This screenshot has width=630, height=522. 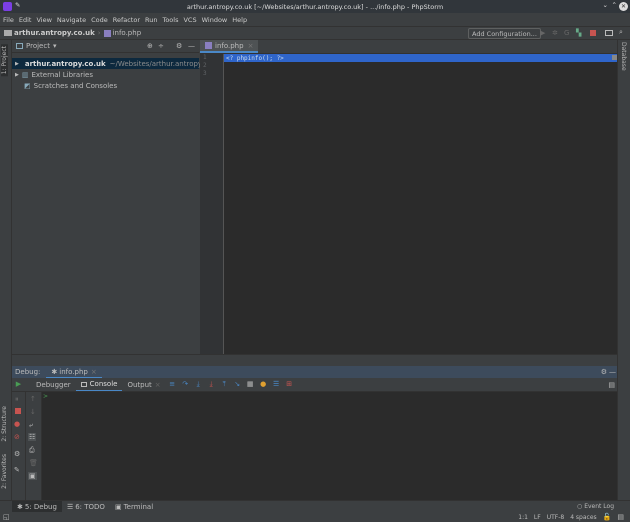 What do you see at coordinates (43, 20) in the screenshot?
I see `menu-view: View` at bounding box center [43, 20].